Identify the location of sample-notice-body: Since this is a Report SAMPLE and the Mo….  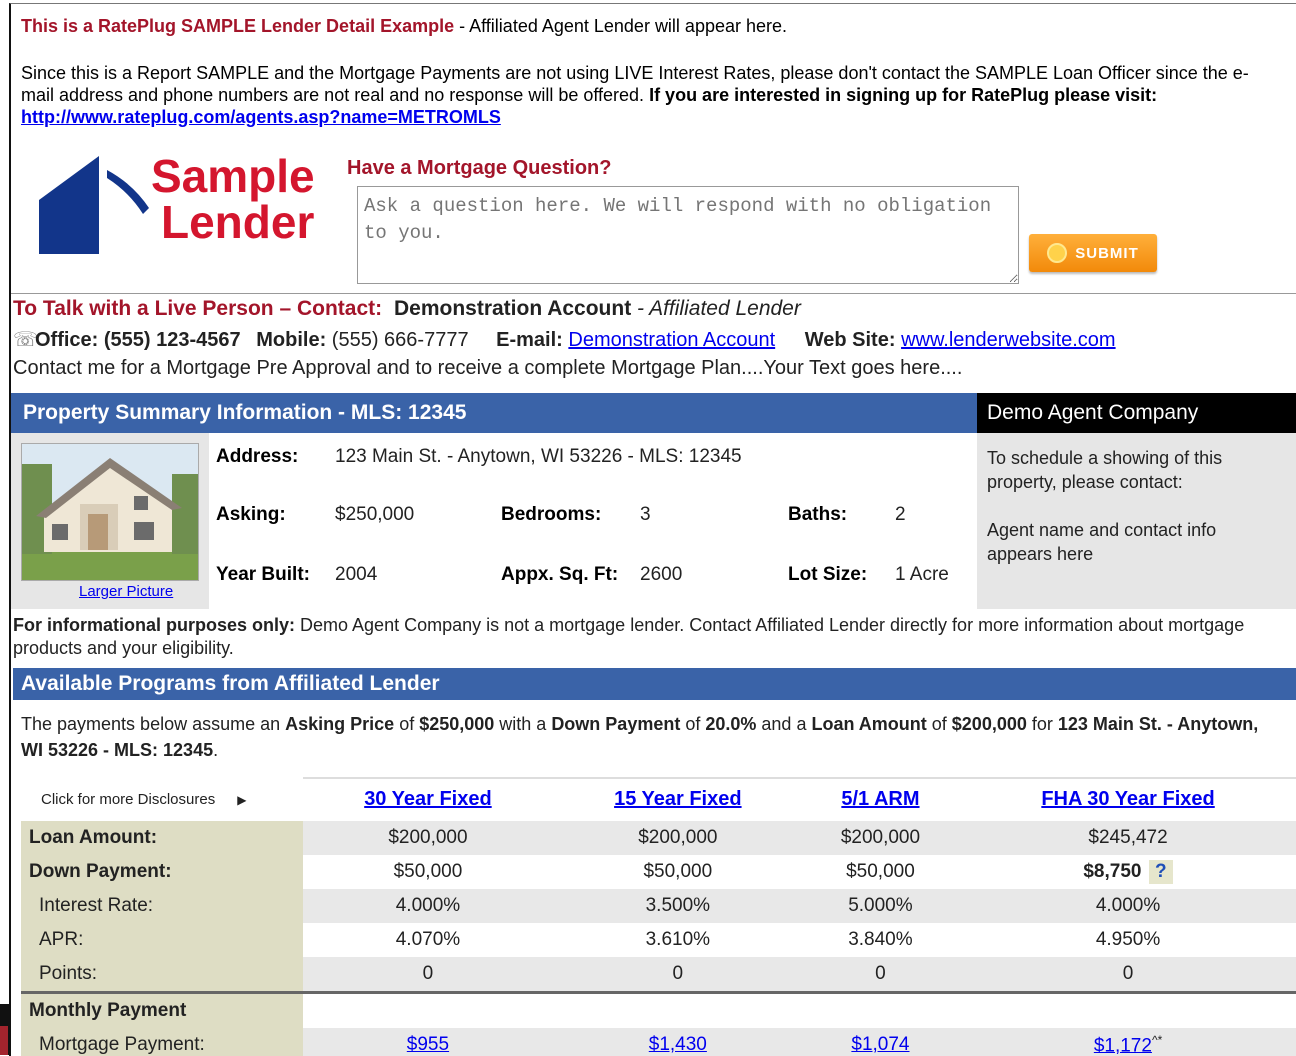
(651, 95).